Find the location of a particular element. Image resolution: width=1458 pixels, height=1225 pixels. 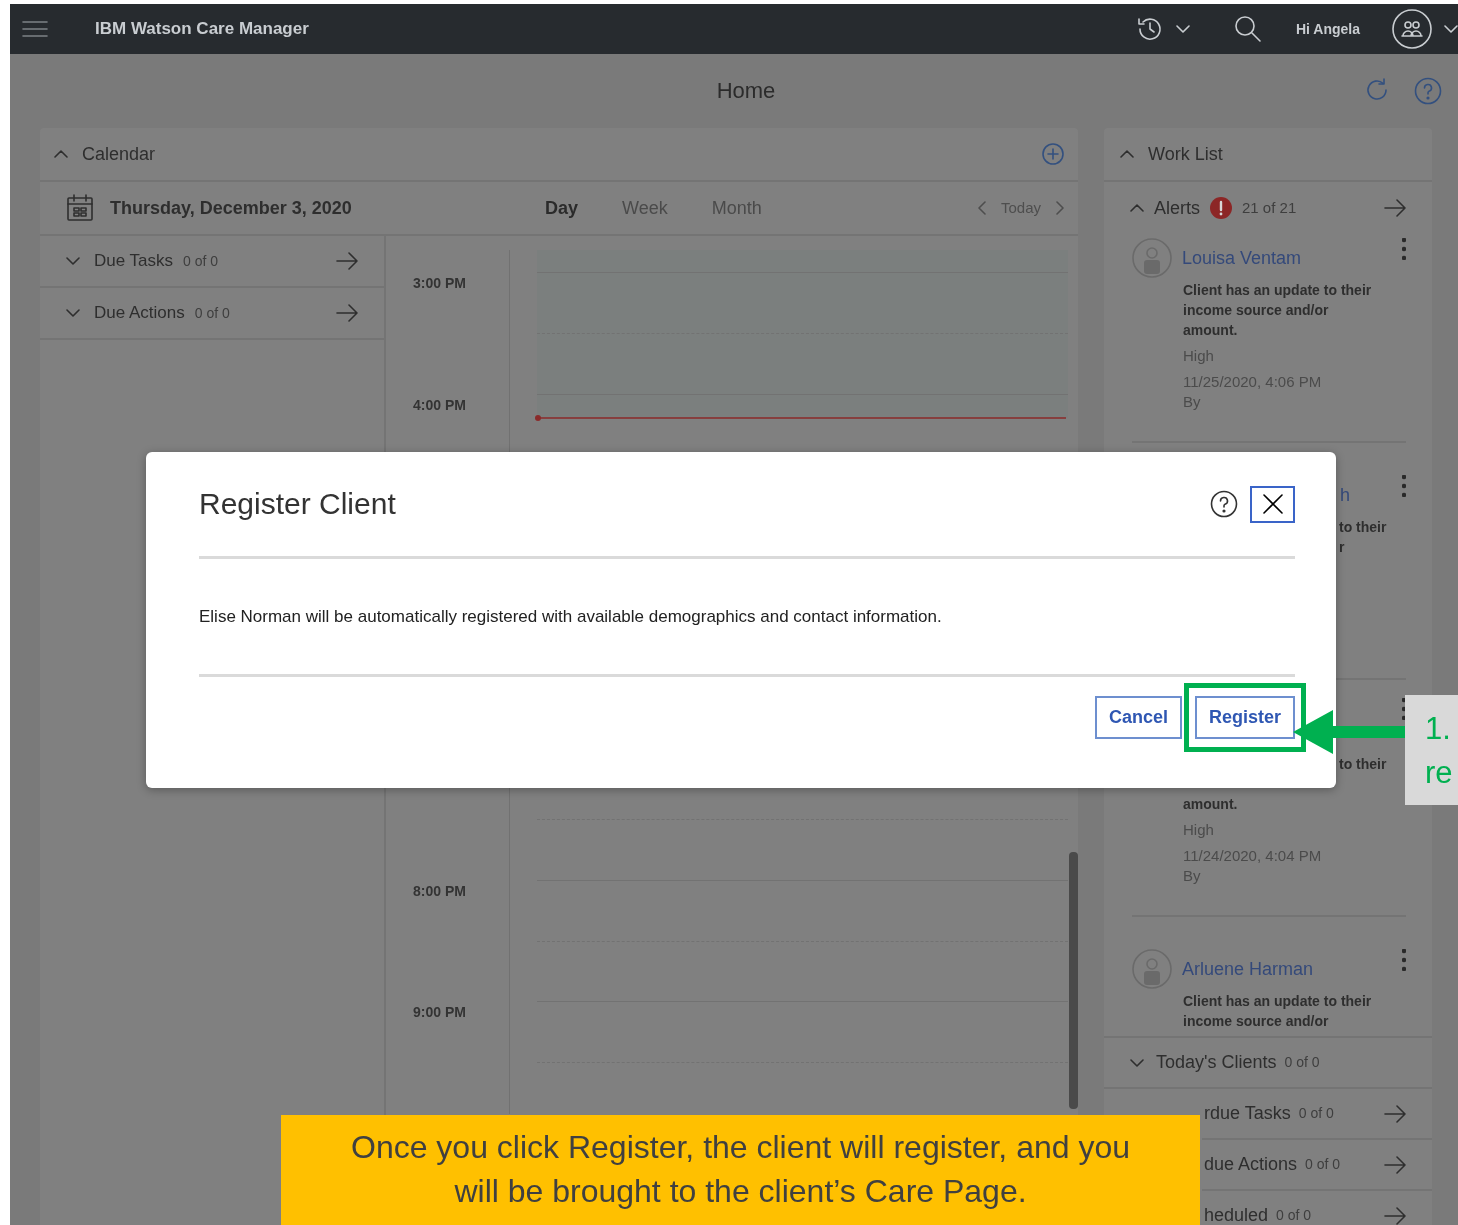

time-label: 8:00 PM is located at coordinates (439, 890).